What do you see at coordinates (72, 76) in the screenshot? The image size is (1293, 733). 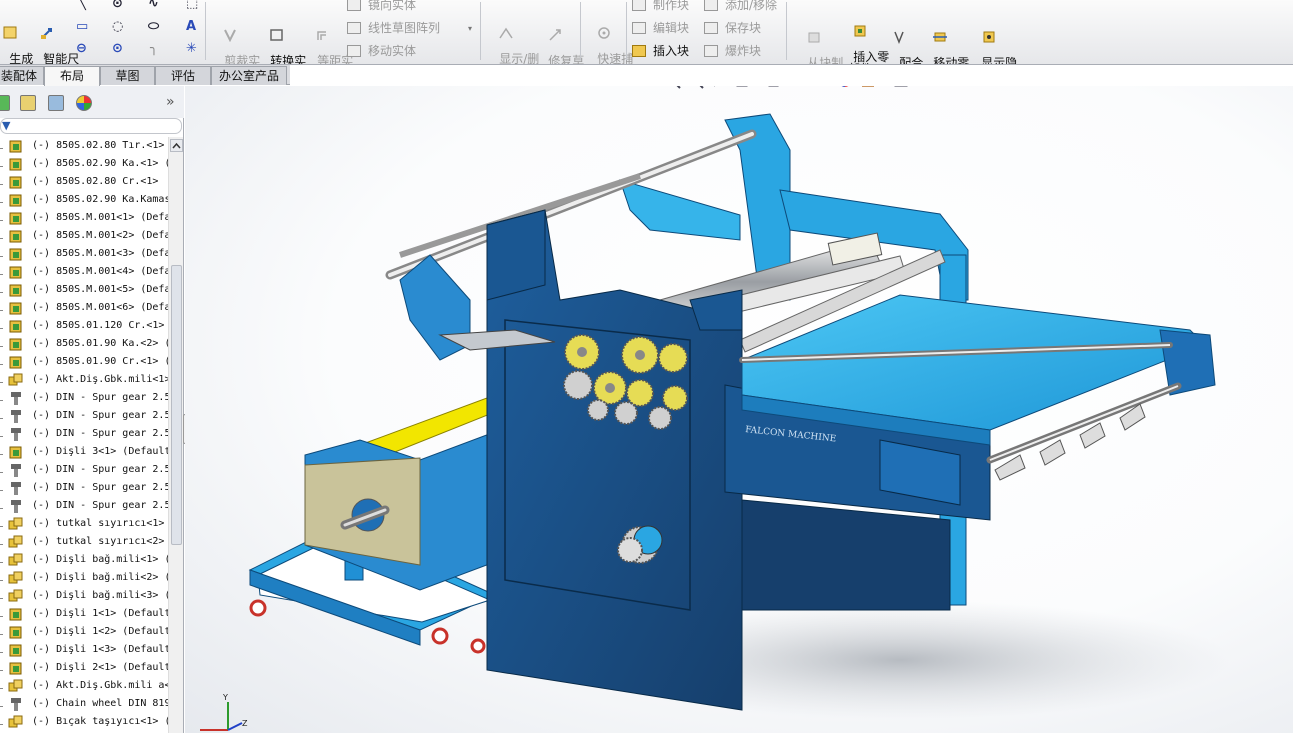 I see `tab-layout: 布局` at bounding box center [72, 76].